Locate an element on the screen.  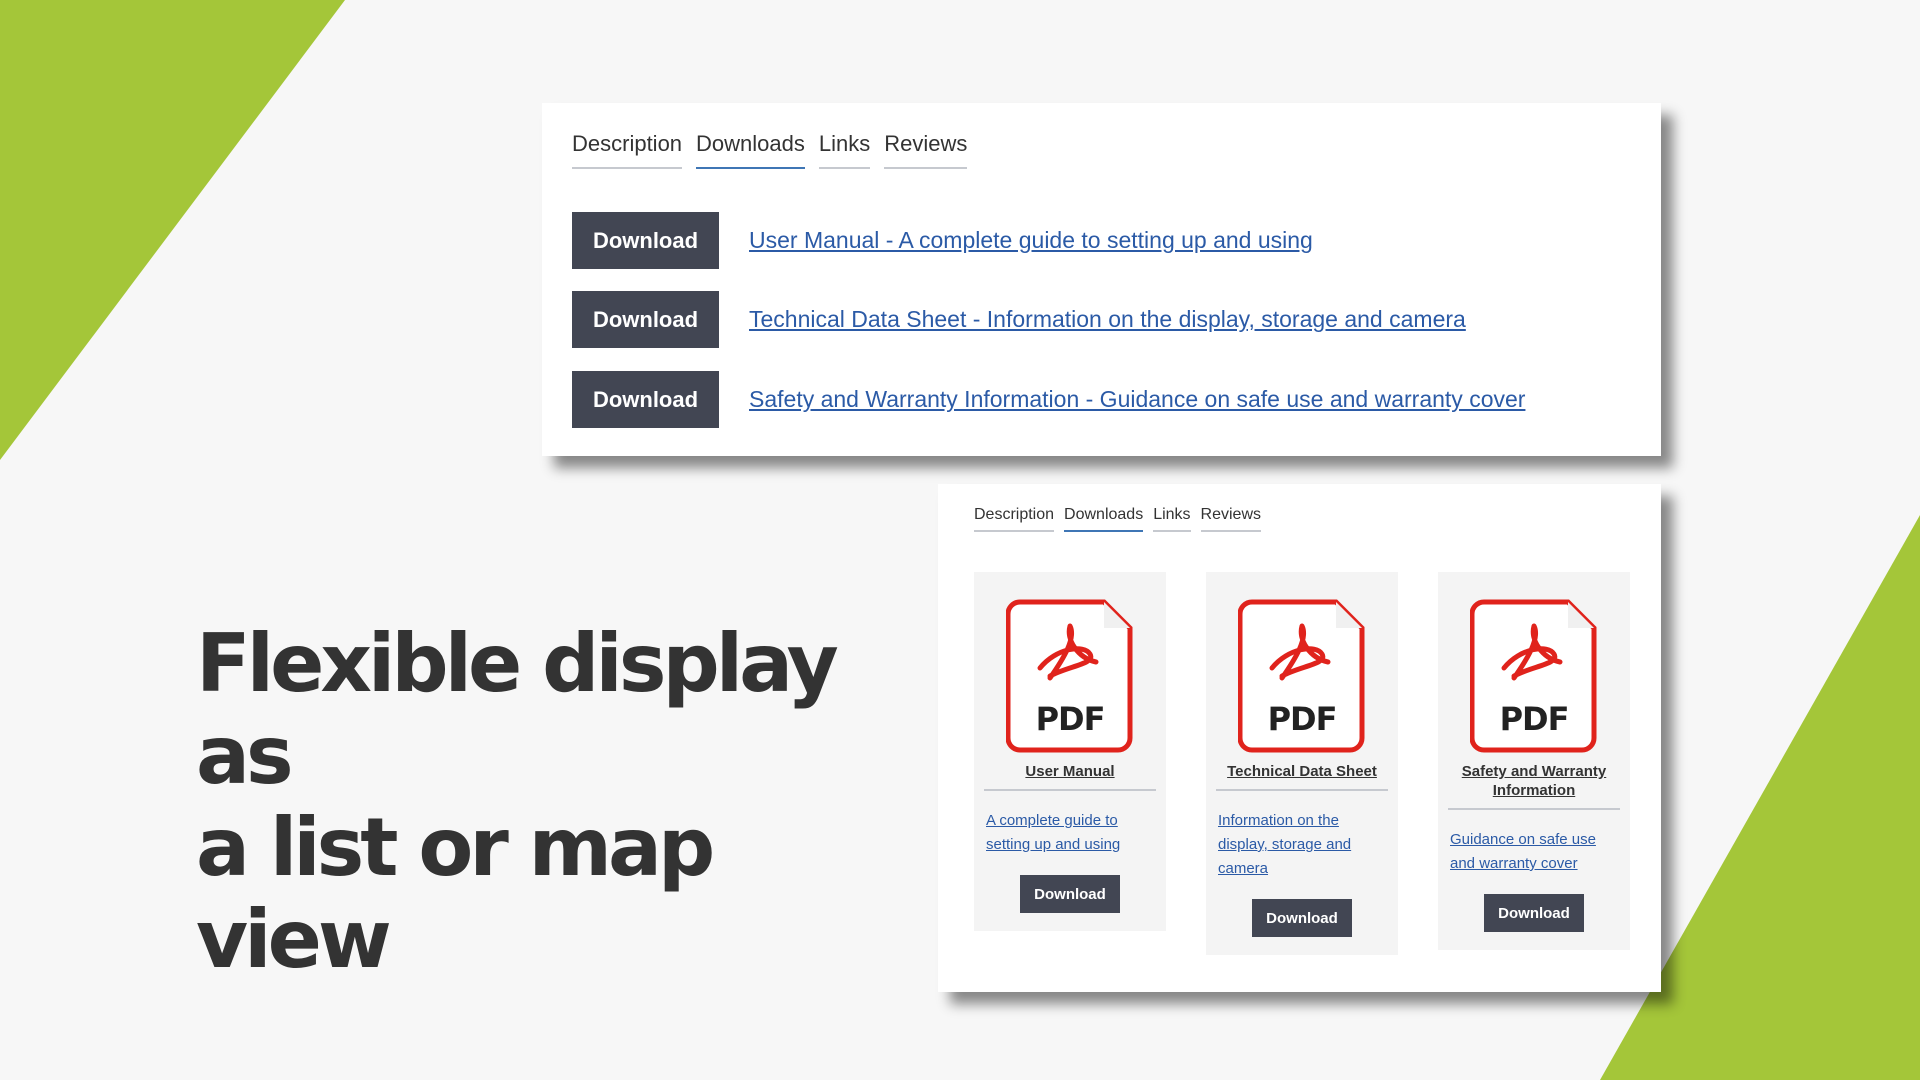
headline-line-1: Flexible display as is located at coordinates (517, 709).